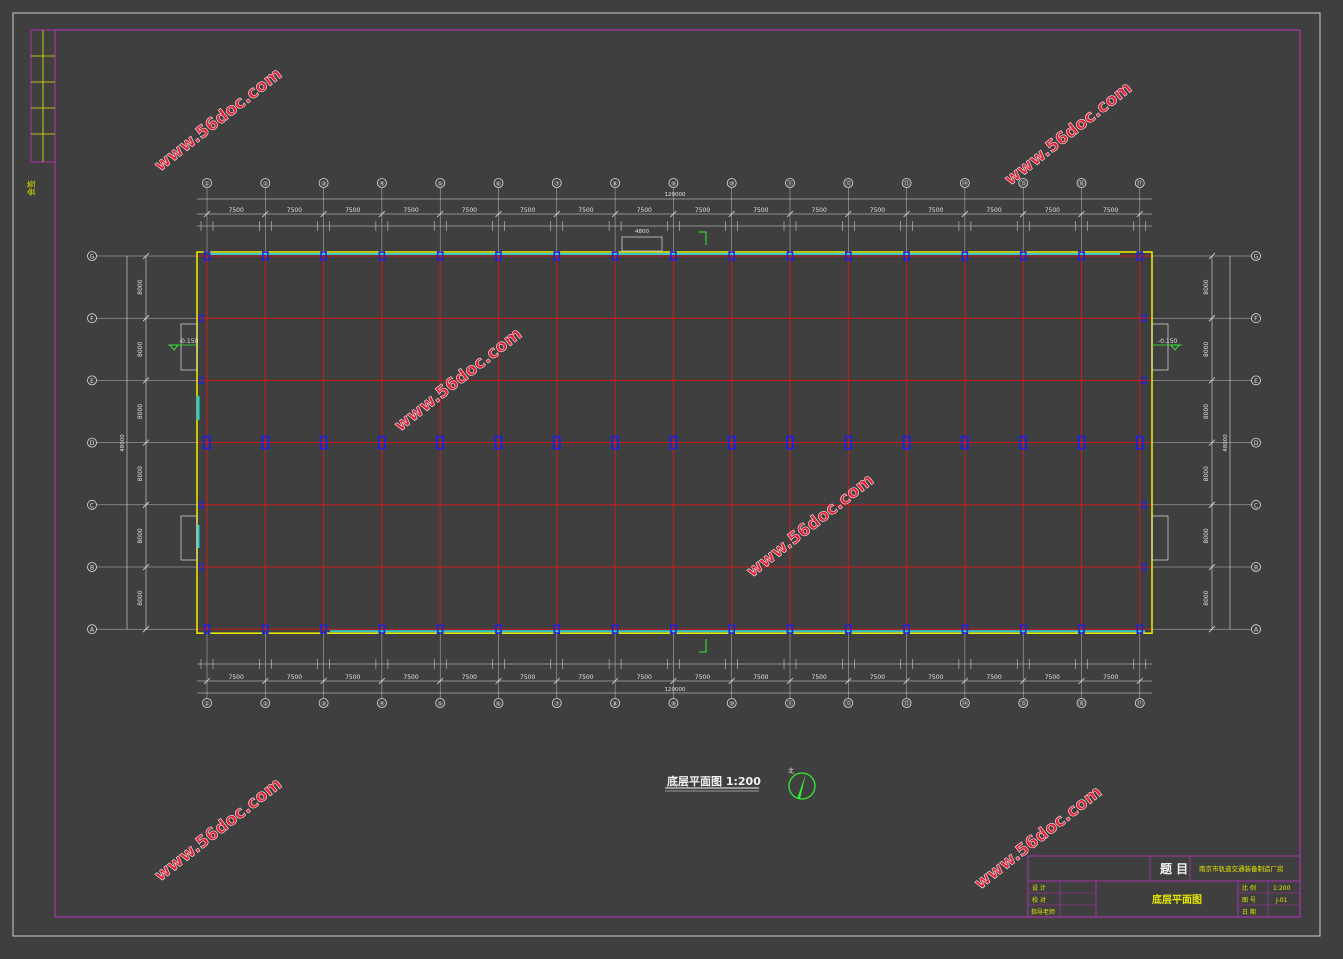 The image size is (1343, 959). What do you see at coordinates (1081, 704) in the screenshot?
I see `axis-bubble-label: ⑯` at bounding box center [1081, 704].